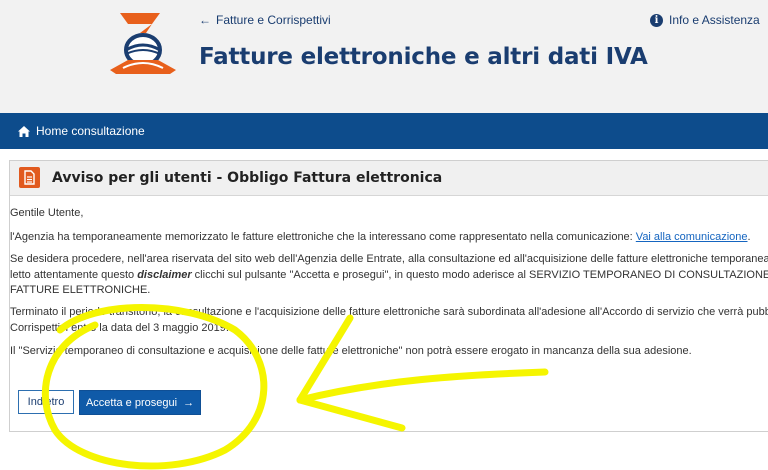 This screenshot has width=768, height=470. I want to click on page-title: Fatture elettroniche e altri dati IVA, so click(423, 57).